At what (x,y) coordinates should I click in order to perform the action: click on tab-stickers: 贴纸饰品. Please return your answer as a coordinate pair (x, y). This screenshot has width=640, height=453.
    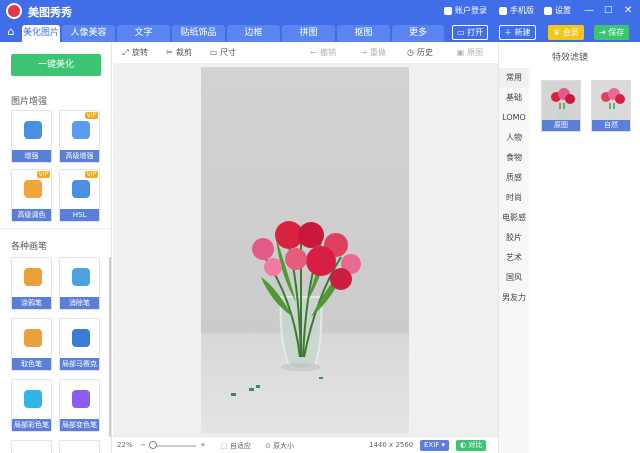
    Looking at the image, I should click on (198, 33).